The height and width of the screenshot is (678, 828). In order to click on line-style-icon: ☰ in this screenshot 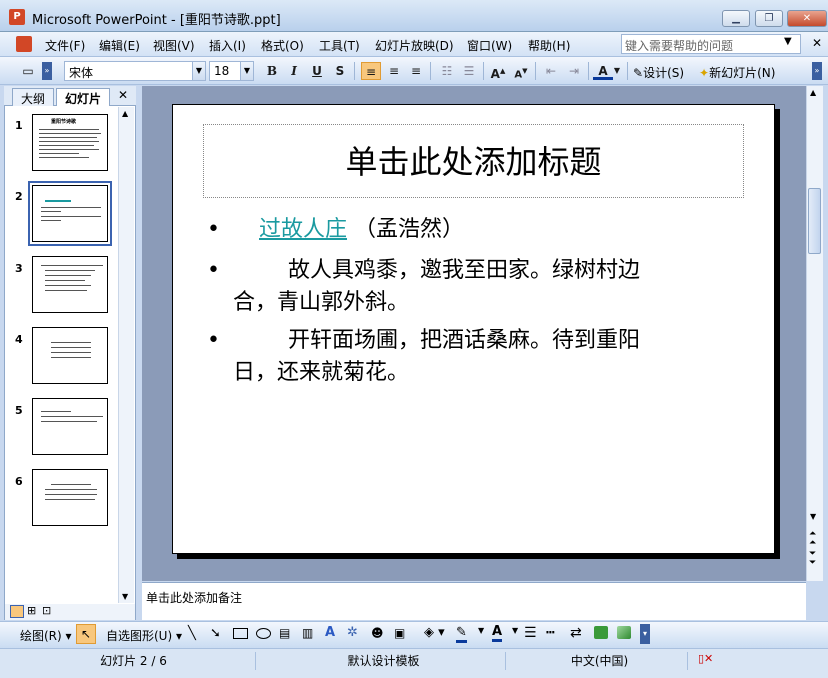, I will do `click(530, 633)`.